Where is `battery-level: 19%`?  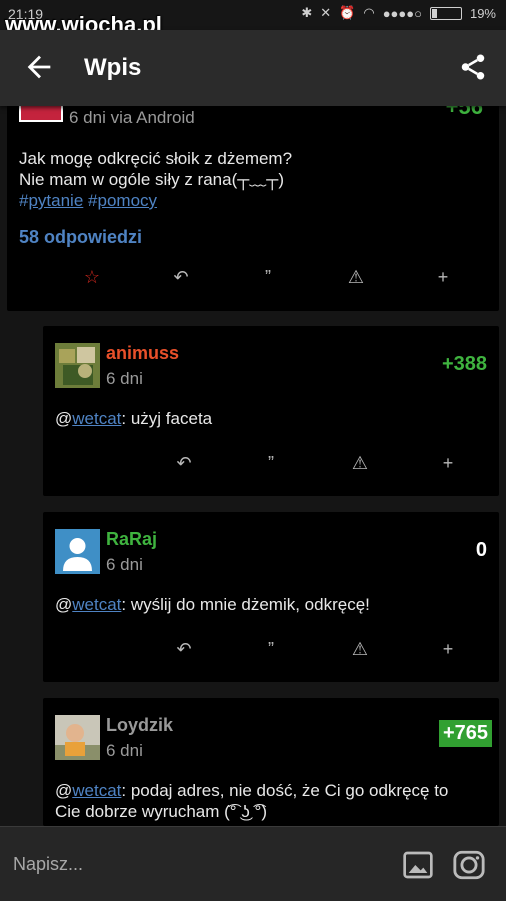
battery-level: 19% is located at coordinates (482, 13).